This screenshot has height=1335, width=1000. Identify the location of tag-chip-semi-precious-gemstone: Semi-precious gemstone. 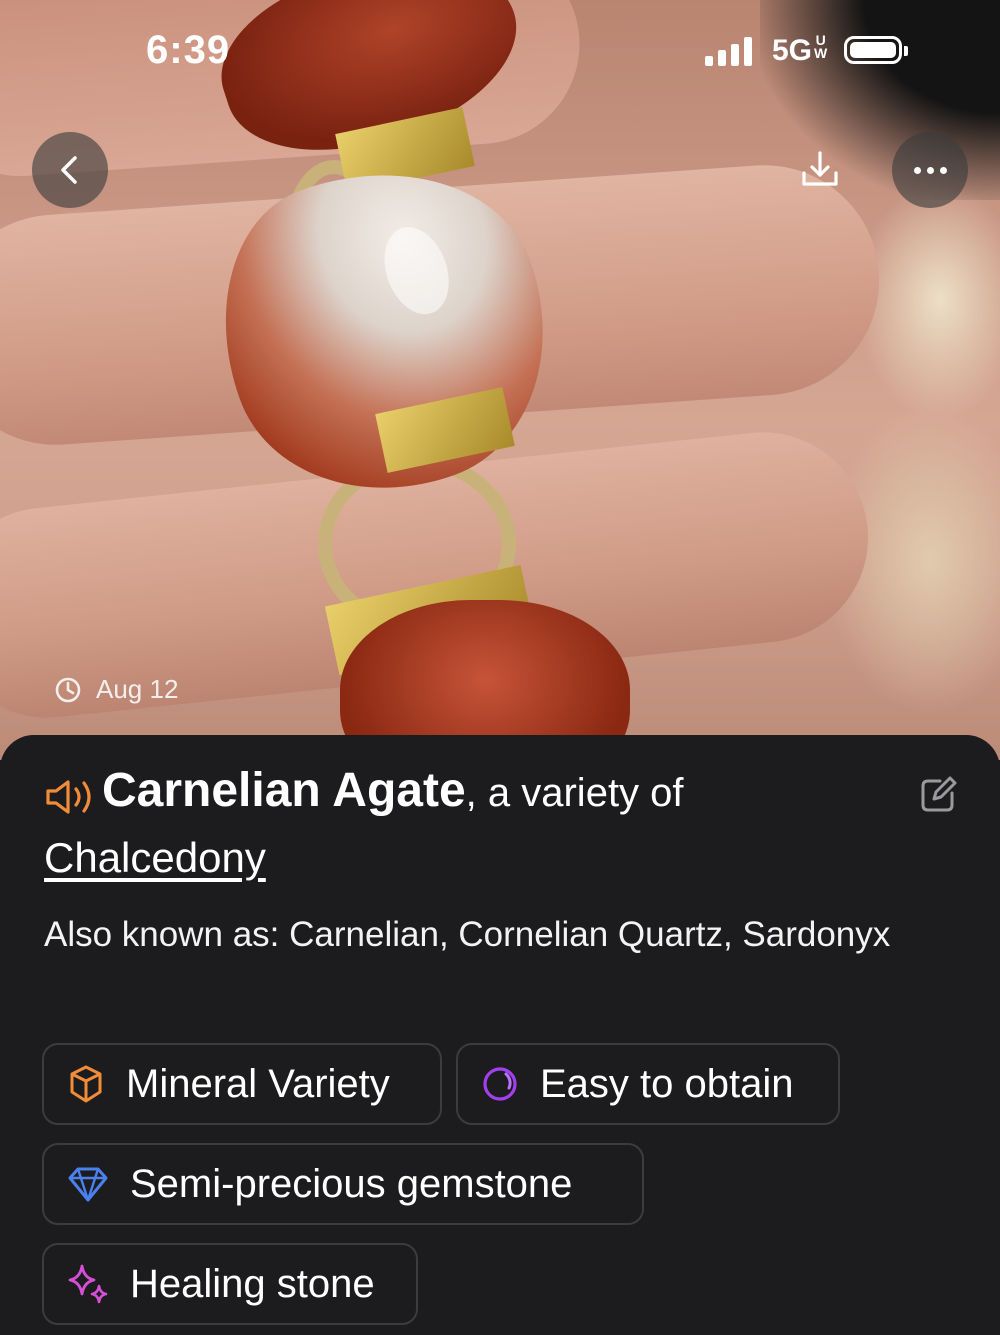
(343, 1184).